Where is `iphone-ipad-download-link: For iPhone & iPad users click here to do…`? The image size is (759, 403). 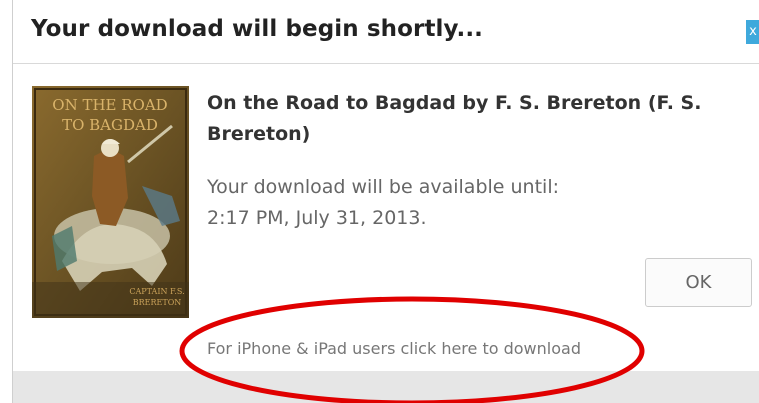 iphone-ipad-download-link: For iPhone & iPad users click here to do… is located at coordinates (394, 348).